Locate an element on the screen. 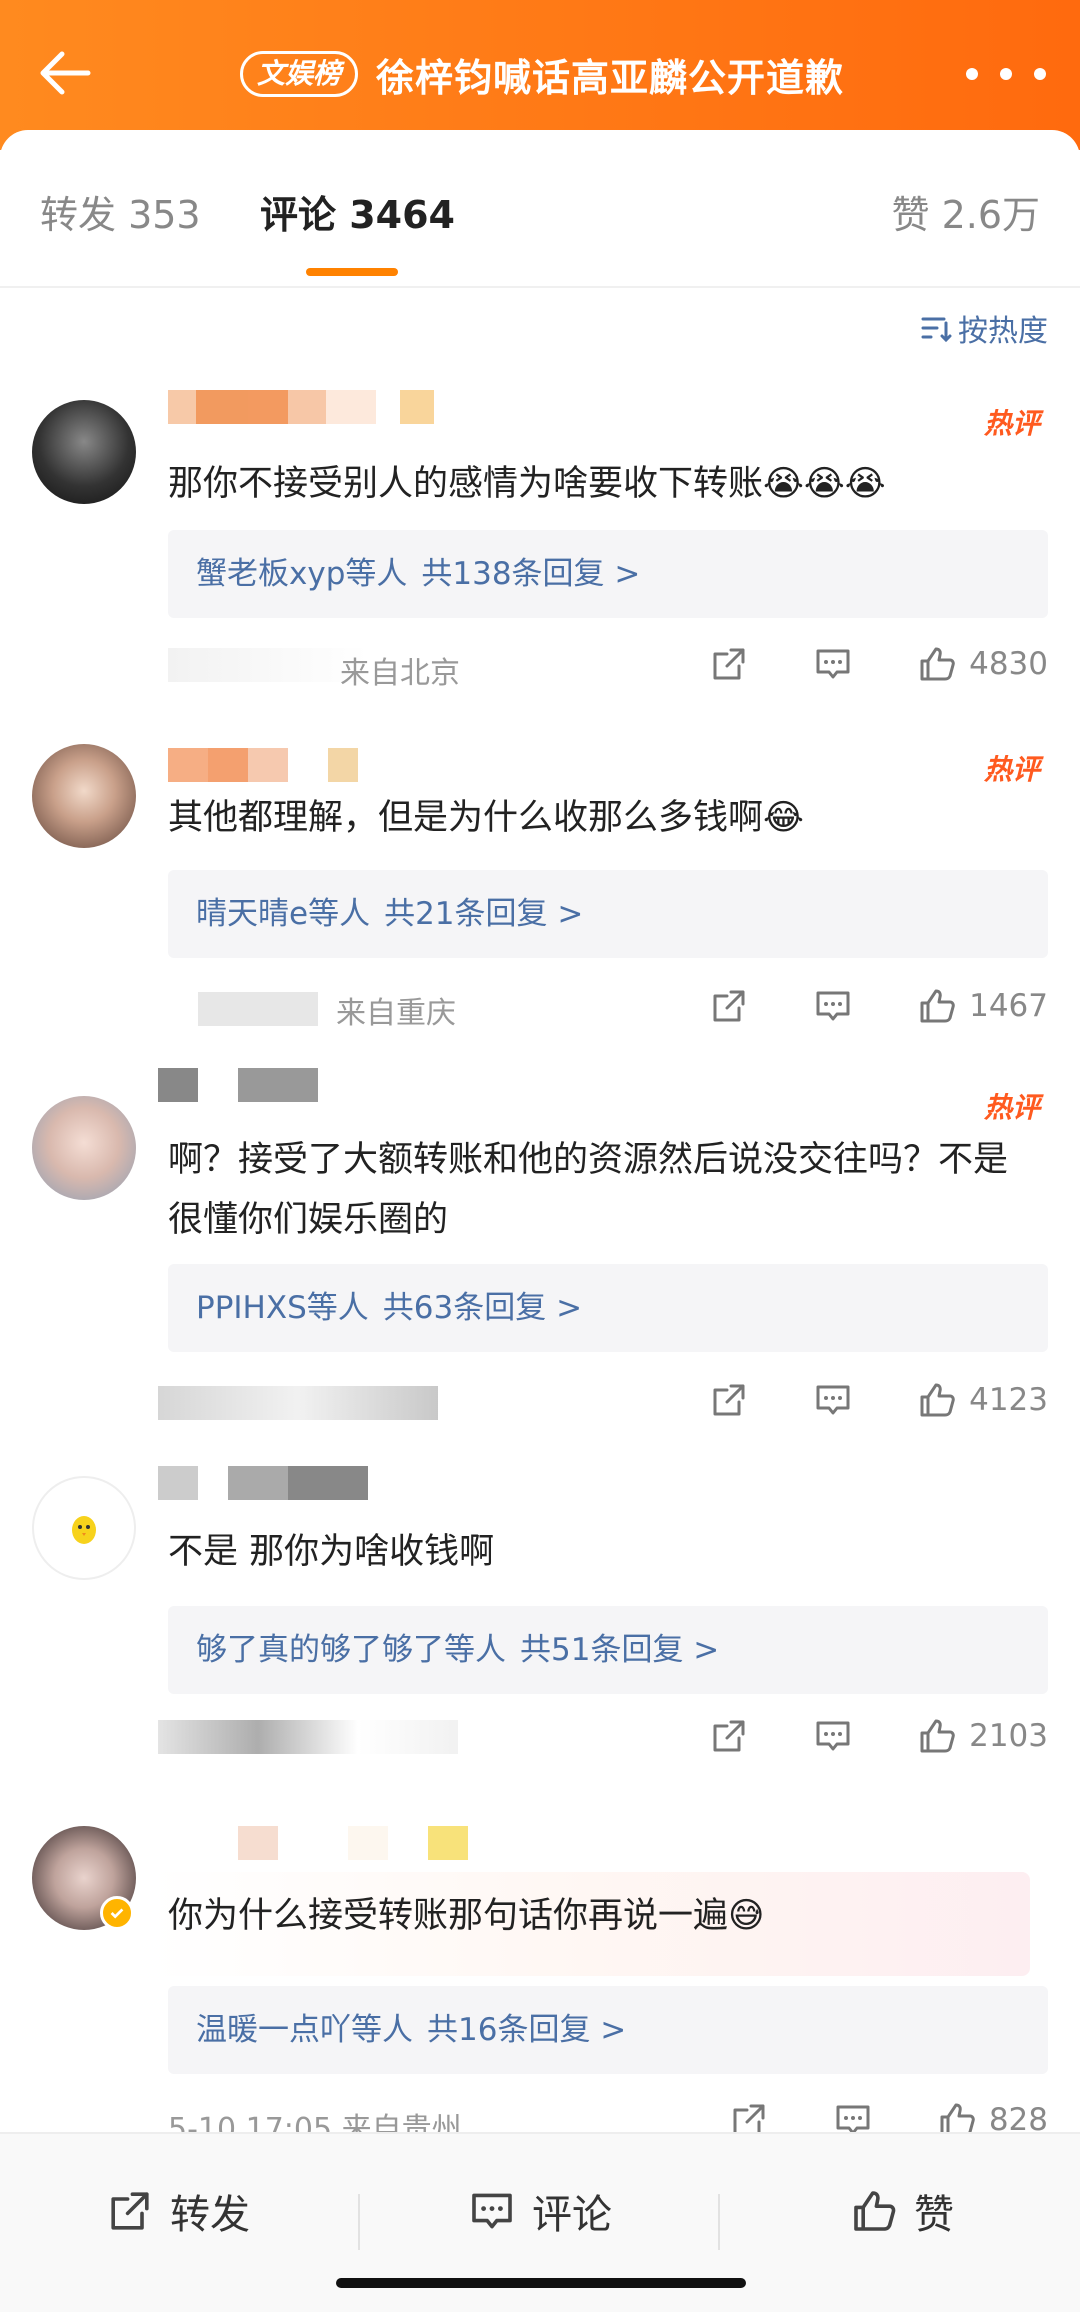  arrow-left-icon is located at coordinates (65, 73).